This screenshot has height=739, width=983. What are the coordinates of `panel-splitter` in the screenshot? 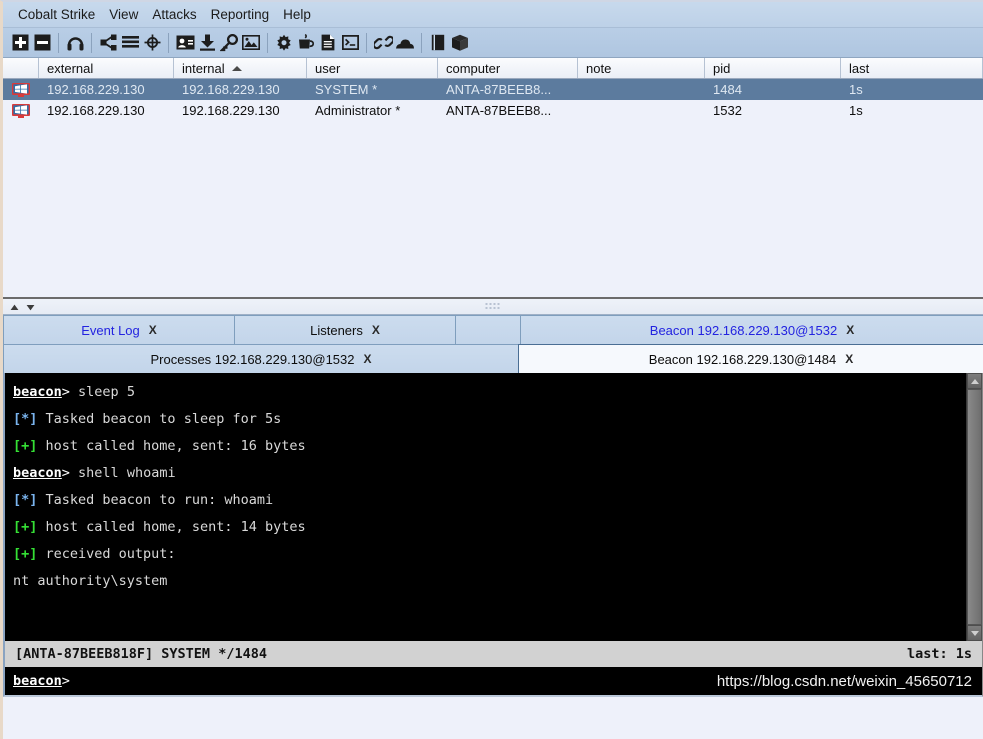 It's located at (493, 307).